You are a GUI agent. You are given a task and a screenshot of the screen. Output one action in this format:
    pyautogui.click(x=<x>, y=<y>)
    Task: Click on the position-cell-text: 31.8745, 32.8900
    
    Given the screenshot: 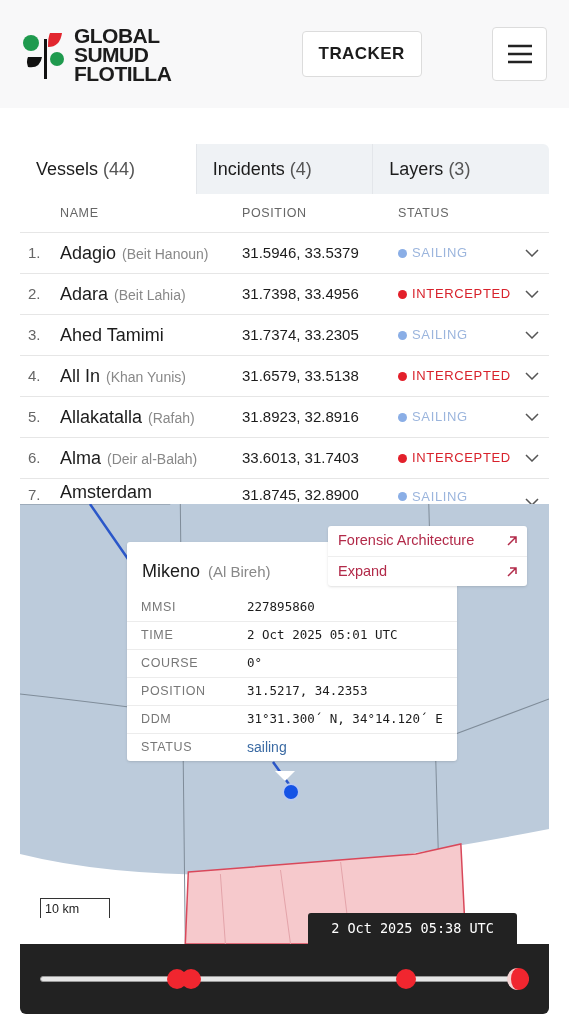 What is the action you would take?
    pyautogui.click(x=301, y=494)
    